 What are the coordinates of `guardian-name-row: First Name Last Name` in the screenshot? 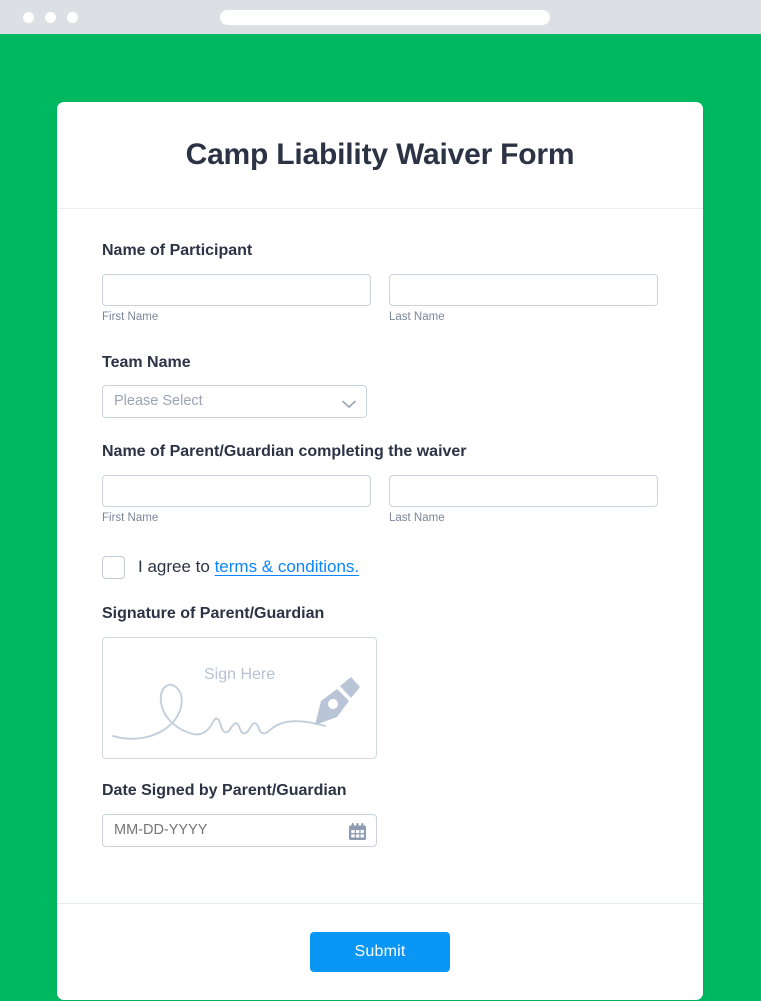 It's located at (380, 500).